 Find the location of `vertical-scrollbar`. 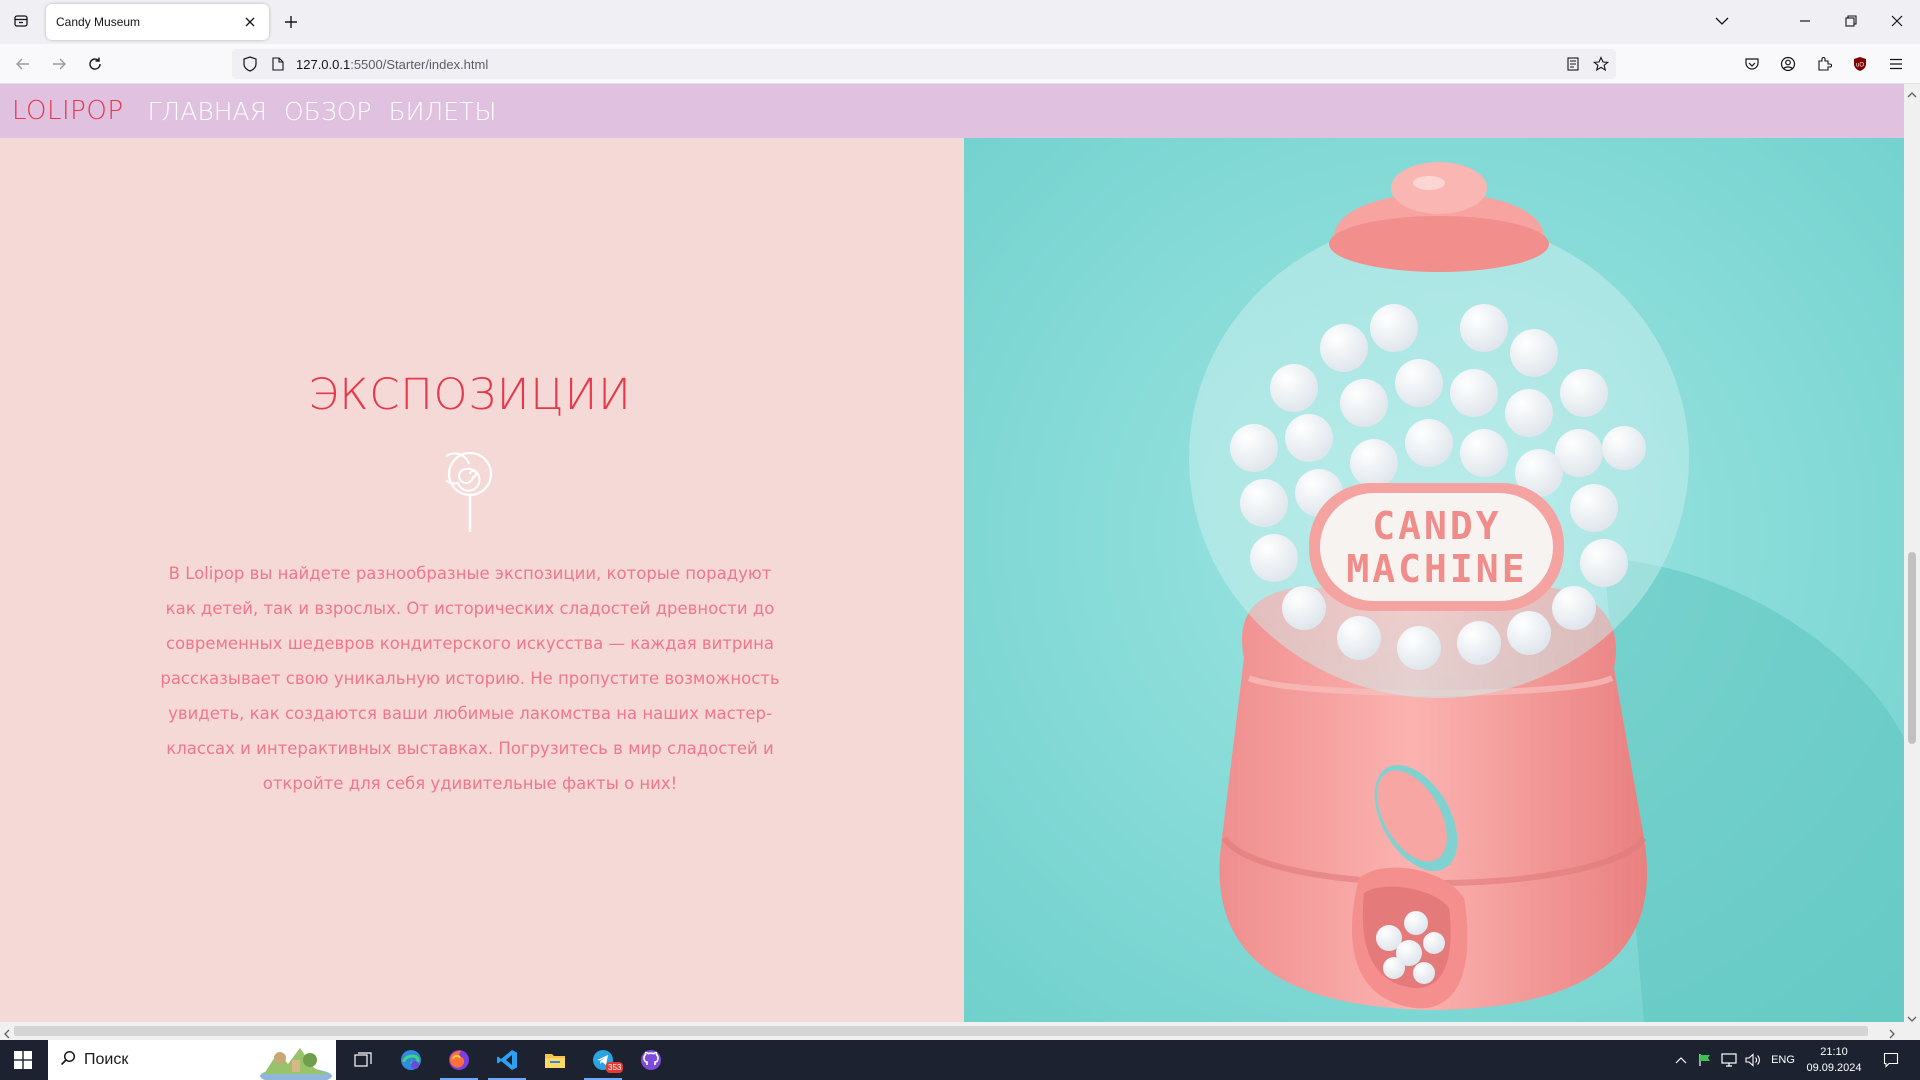

vertical-scrollbar is located at coordinates (1912, 553).